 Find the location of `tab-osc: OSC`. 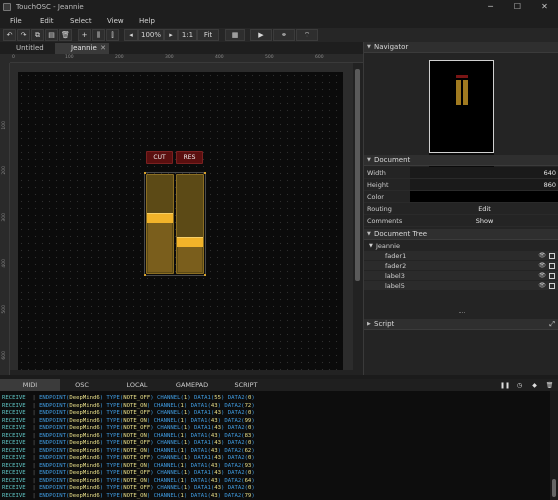

tab-osc: OSC is located at coordinates (82, 385).